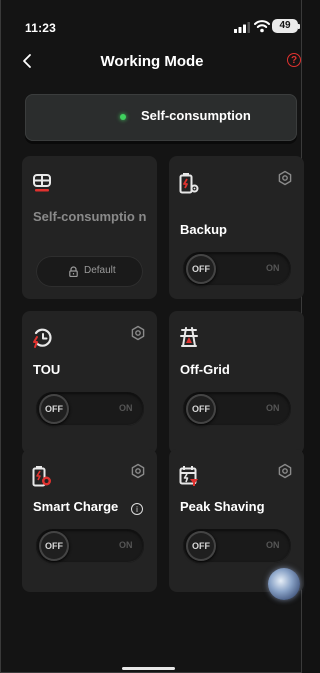  Describe the element at coordinates (73, 271) in the screenshot. I see `lock-icon` at that location.